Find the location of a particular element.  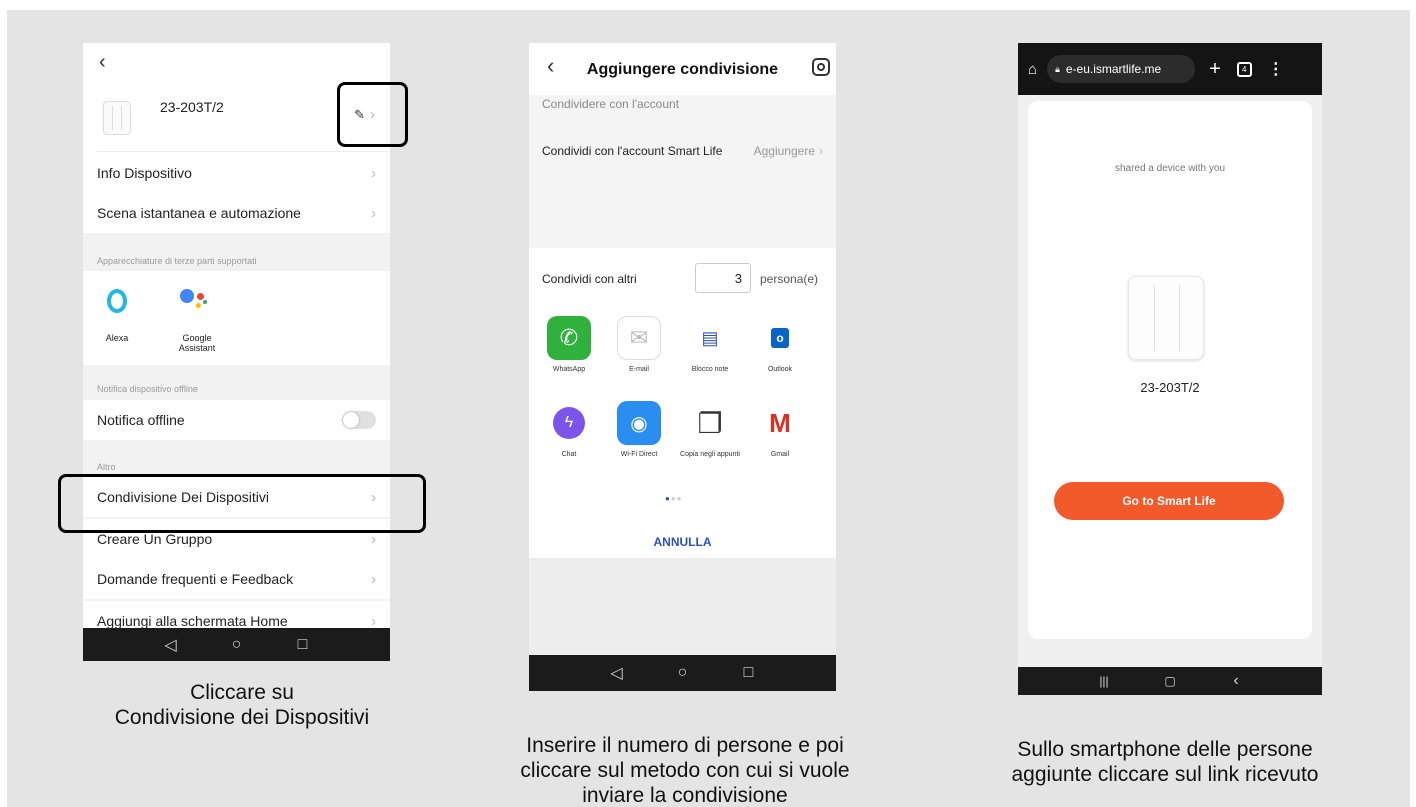

cancel-button: ANNULLA is located at coordinates (682, 542).